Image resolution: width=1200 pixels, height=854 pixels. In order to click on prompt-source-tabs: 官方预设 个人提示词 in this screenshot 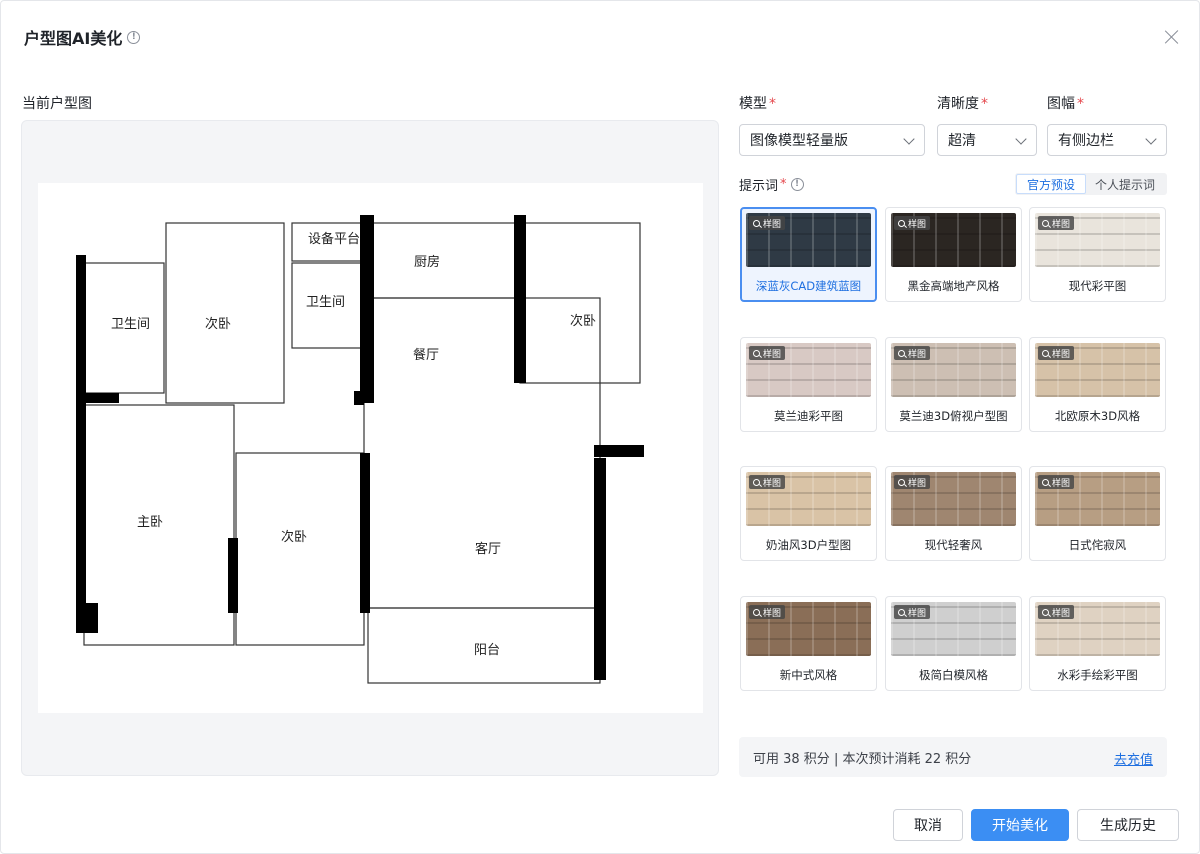, I will do `click(1091, 184)`.